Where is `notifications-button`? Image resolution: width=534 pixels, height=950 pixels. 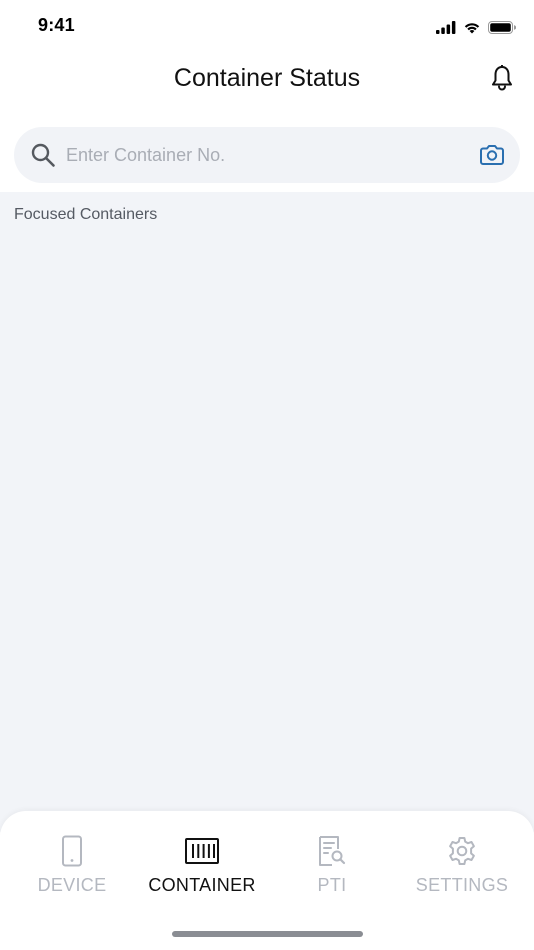
notifications-button is located at coordinates (502, 80).